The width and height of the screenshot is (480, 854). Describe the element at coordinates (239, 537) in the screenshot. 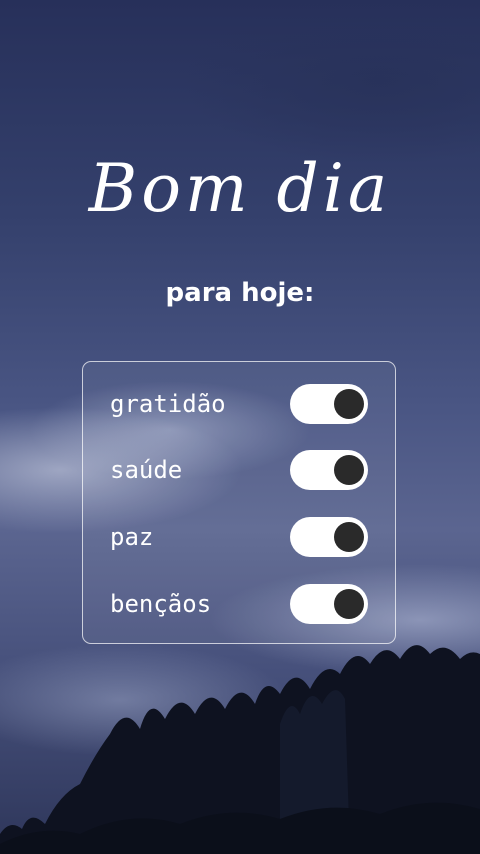

I see `list-item: paz` at that location.